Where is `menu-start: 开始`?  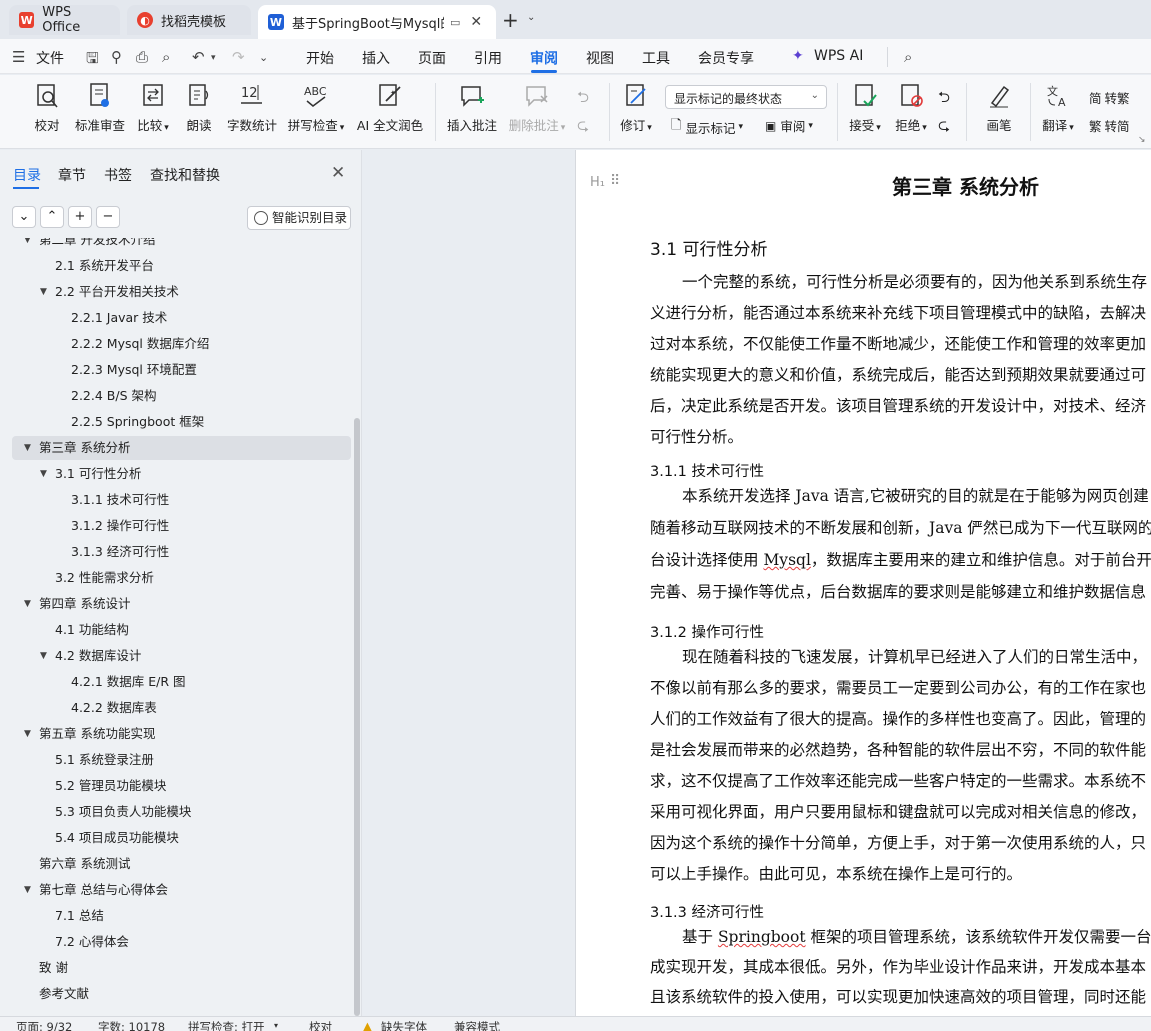
menu-start: 开始 is located at coordinates (320, 58).